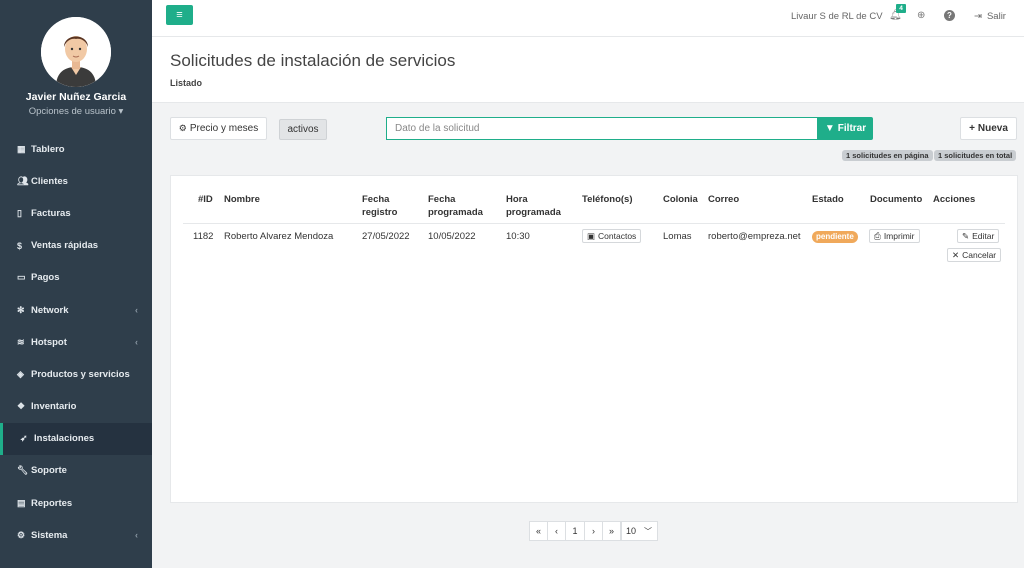 The width and height of the screenshot is (1024, 568). I want to click on wrench-icon: 🔧︎, so click(23, 470).